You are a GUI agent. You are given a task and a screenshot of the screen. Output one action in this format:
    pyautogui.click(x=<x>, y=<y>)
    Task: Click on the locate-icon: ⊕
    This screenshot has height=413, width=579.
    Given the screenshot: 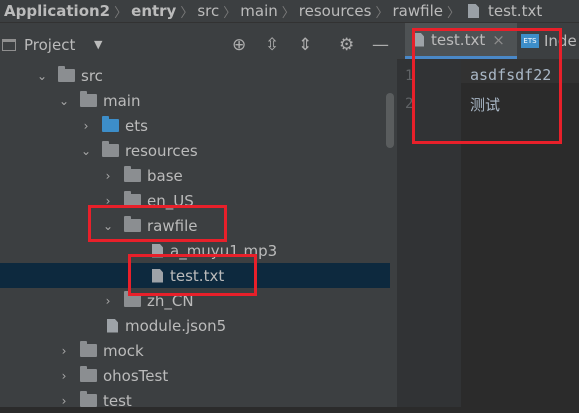 What is the action you would take?
    pyautogui.click(x=239, y=45)
    